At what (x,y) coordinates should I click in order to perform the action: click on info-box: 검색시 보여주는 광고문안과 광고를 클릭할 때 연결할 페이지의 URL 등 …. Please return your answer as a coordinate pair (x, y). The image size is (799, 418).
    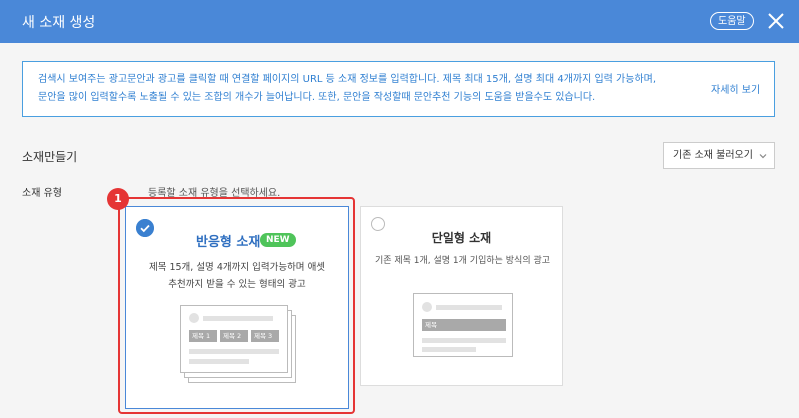
    Looking at the image, I should click on (398, 89).